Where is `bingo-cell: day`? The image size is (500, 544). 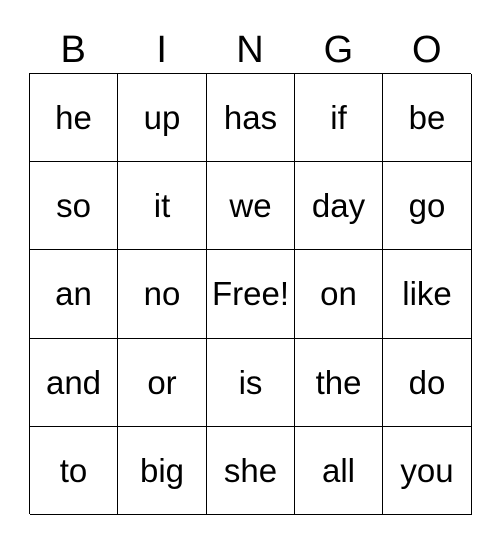 bingo-cell: day is located at coordinates (339, 206).